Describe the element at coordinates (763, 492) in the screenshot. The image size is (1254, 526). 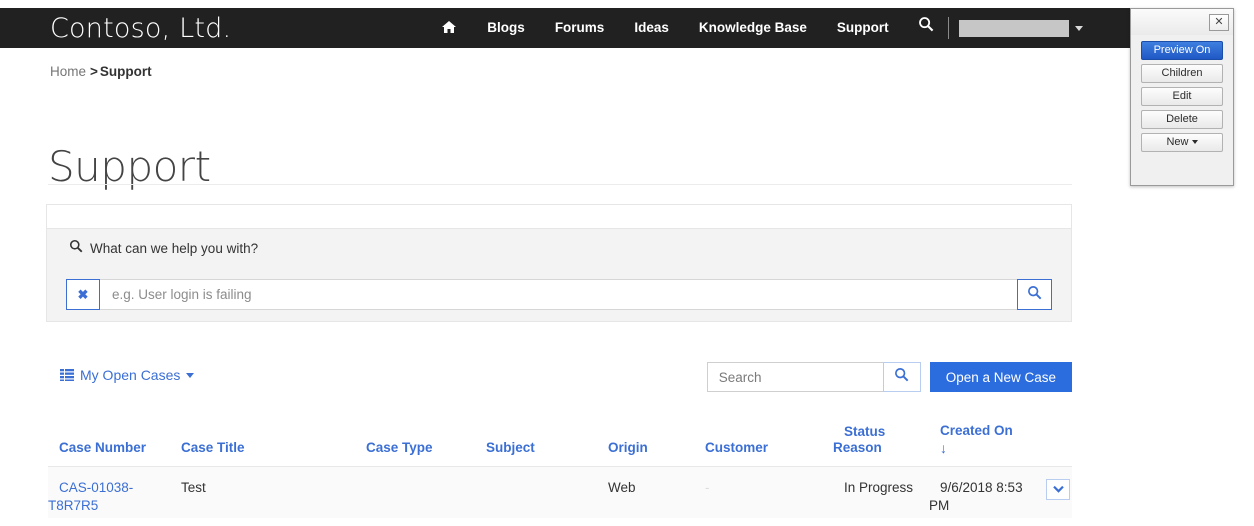
I see `cell-customer: -` at that location.